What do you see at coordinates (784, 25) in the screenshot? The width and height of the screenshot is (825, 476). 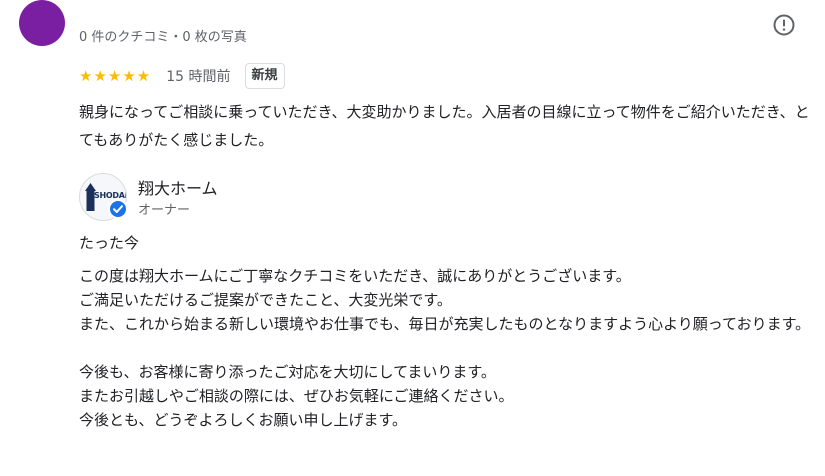 I see `report-flag-icon` at bounding box center [784, 25].